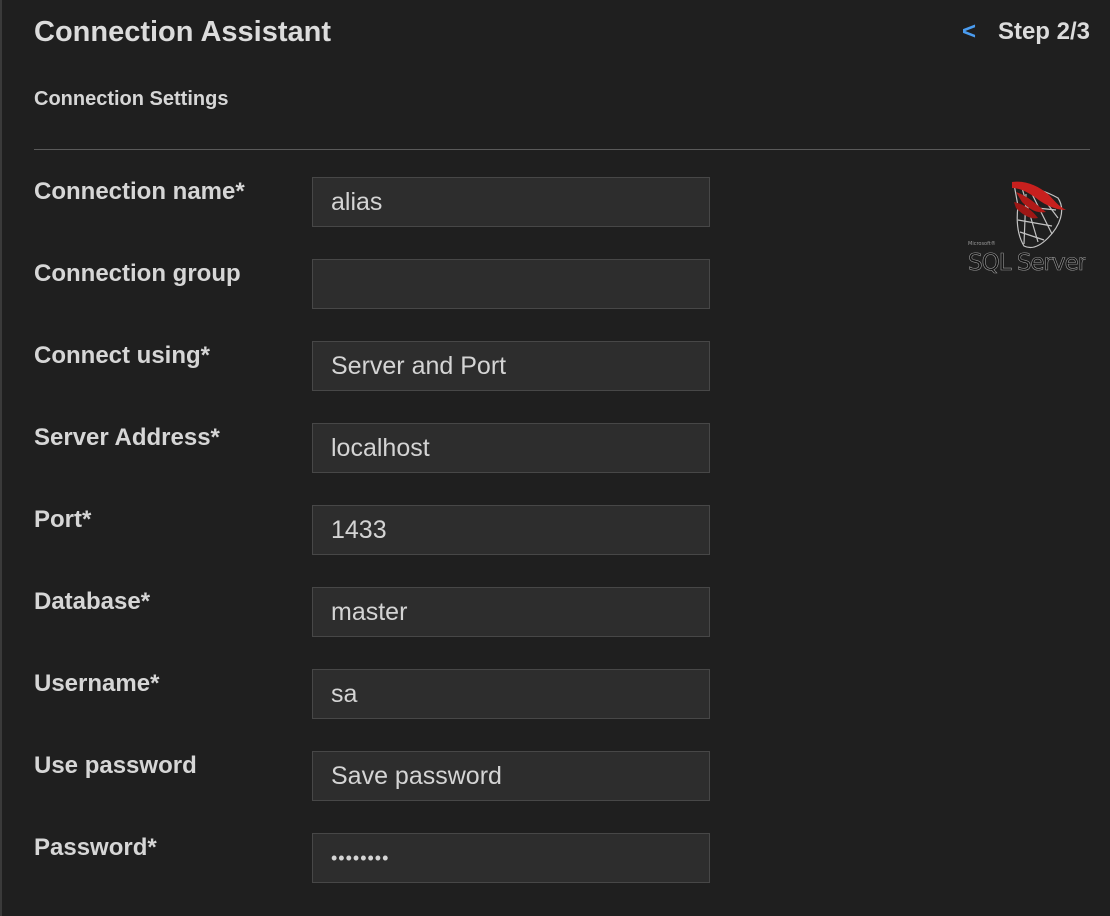  I want to click on section-divider, so click(562, 149).